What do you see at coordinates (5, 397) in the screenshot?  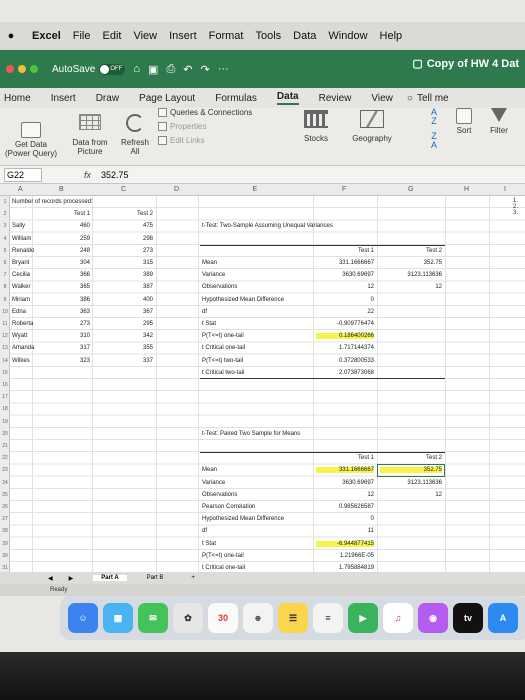 I see `row-header: 17` at bounding box center [5, 397].